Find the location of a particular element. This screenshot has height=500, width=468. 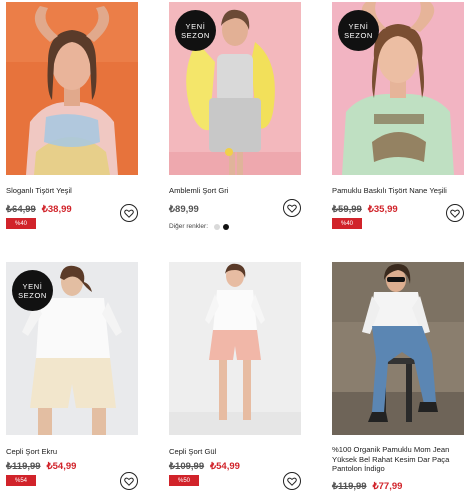

product-card: Cepli Şort Gül ₺109,99 ₺54,99 %50 is located at coordinates (235, 376).